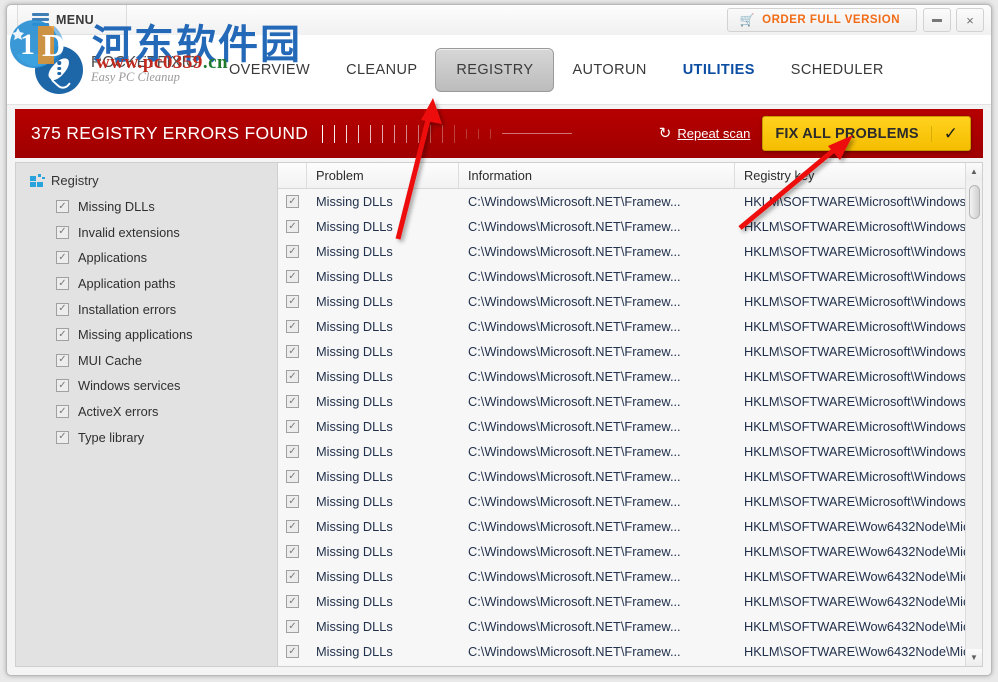  I want to click on sidebar-item: ✓ Missing DLLs, so click(146, 207).